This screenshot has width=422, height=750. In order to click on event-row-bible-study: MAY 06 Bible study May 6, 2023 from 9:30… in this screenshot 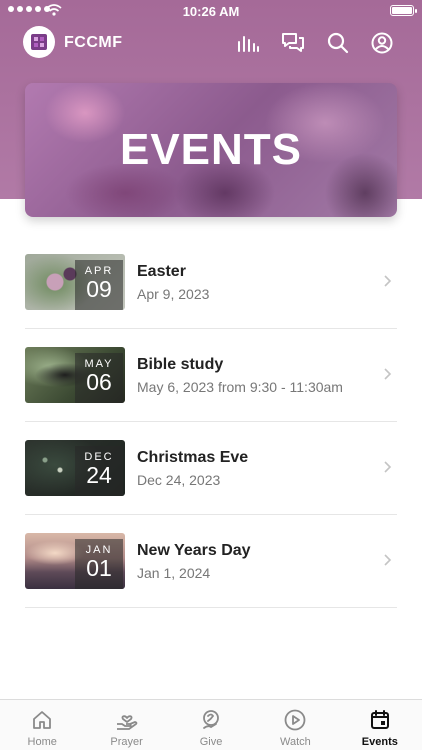, I will do `click(211, 375)`.